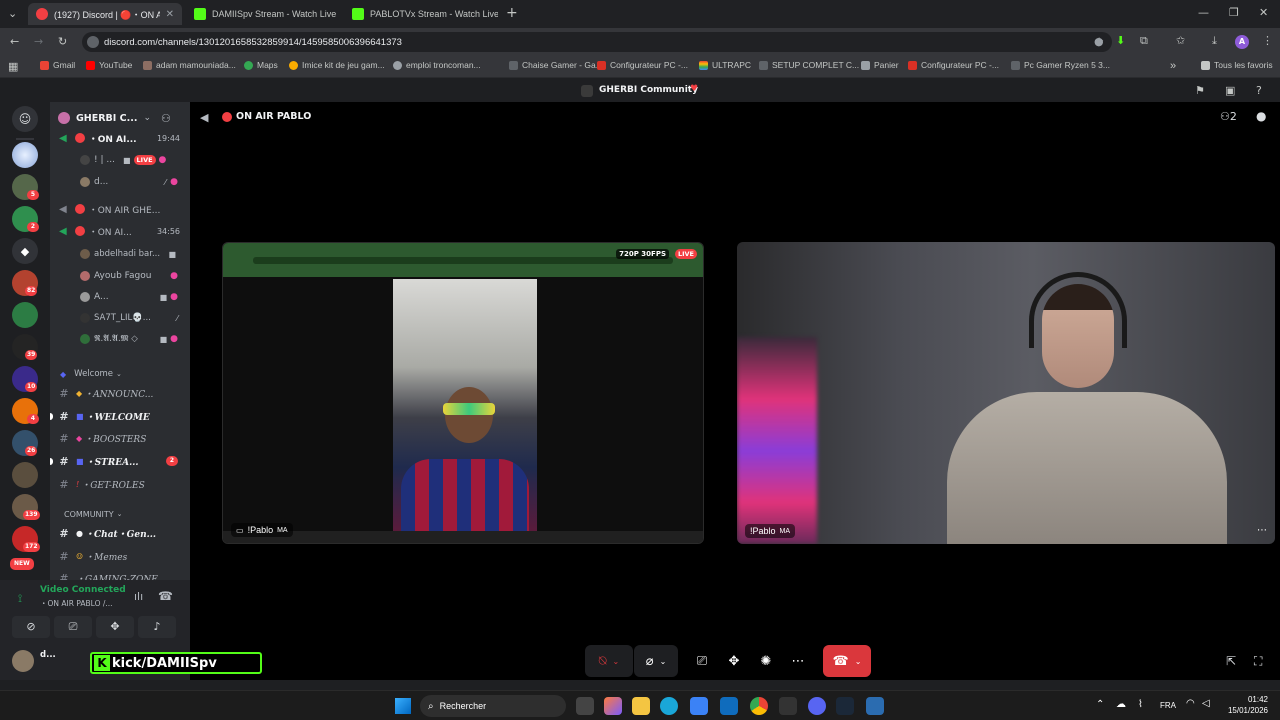  What do you see at coordinates (22, 564) in the screenshot?
I see `new-badge: NEW` at bounding box center [22, 564].